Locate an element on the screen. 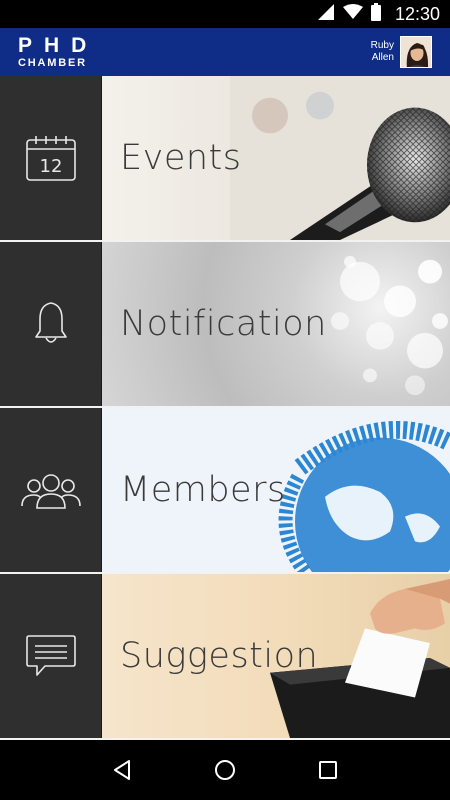  status-icons: 12:30 is located at coordinates (378, 14).